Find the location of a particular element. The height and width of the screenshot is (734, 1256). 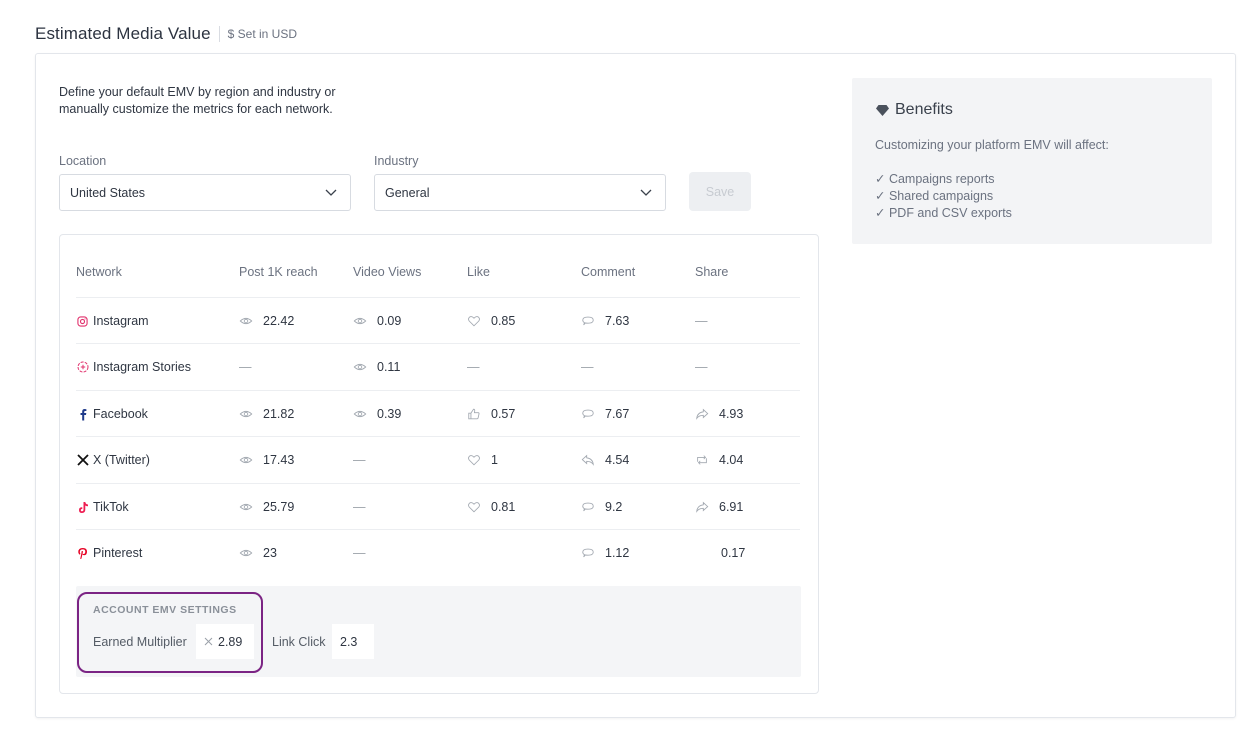

table-row: Instagram 22.42 0.09 0.85 7.63 — is located at coordinates (438, 320).